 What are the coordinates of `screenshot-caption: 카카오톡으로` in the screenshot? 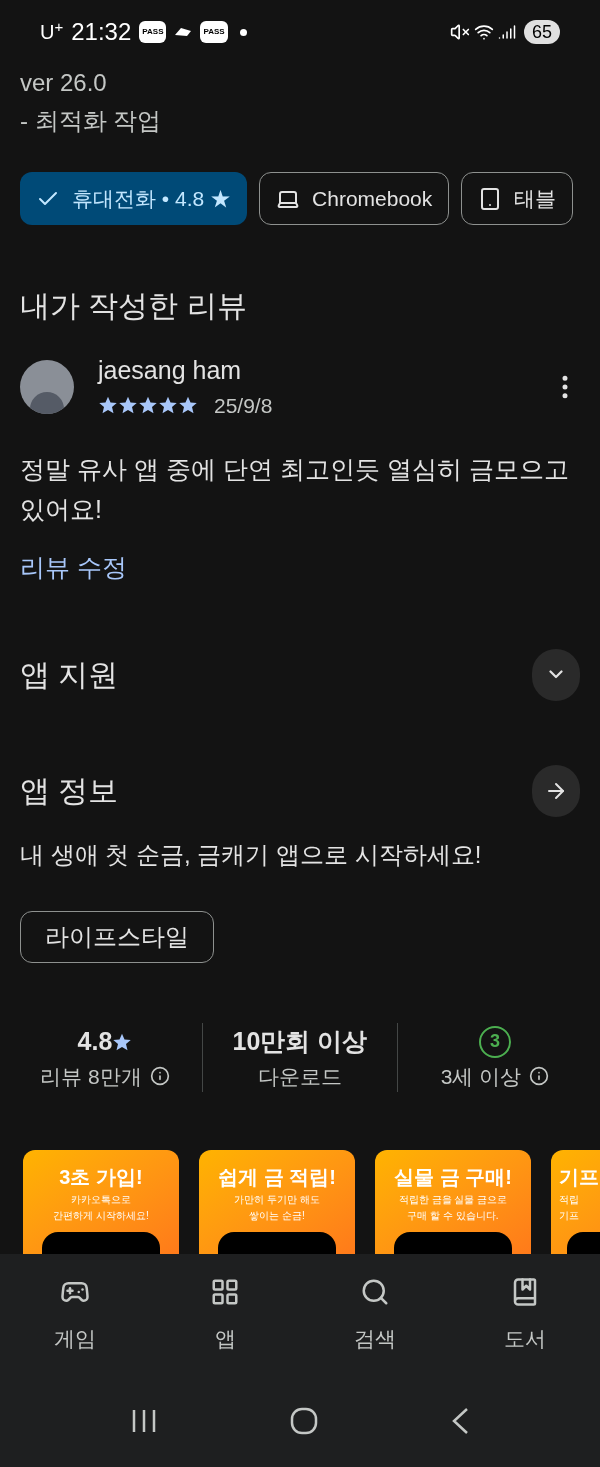 It's located at (101, 1200).